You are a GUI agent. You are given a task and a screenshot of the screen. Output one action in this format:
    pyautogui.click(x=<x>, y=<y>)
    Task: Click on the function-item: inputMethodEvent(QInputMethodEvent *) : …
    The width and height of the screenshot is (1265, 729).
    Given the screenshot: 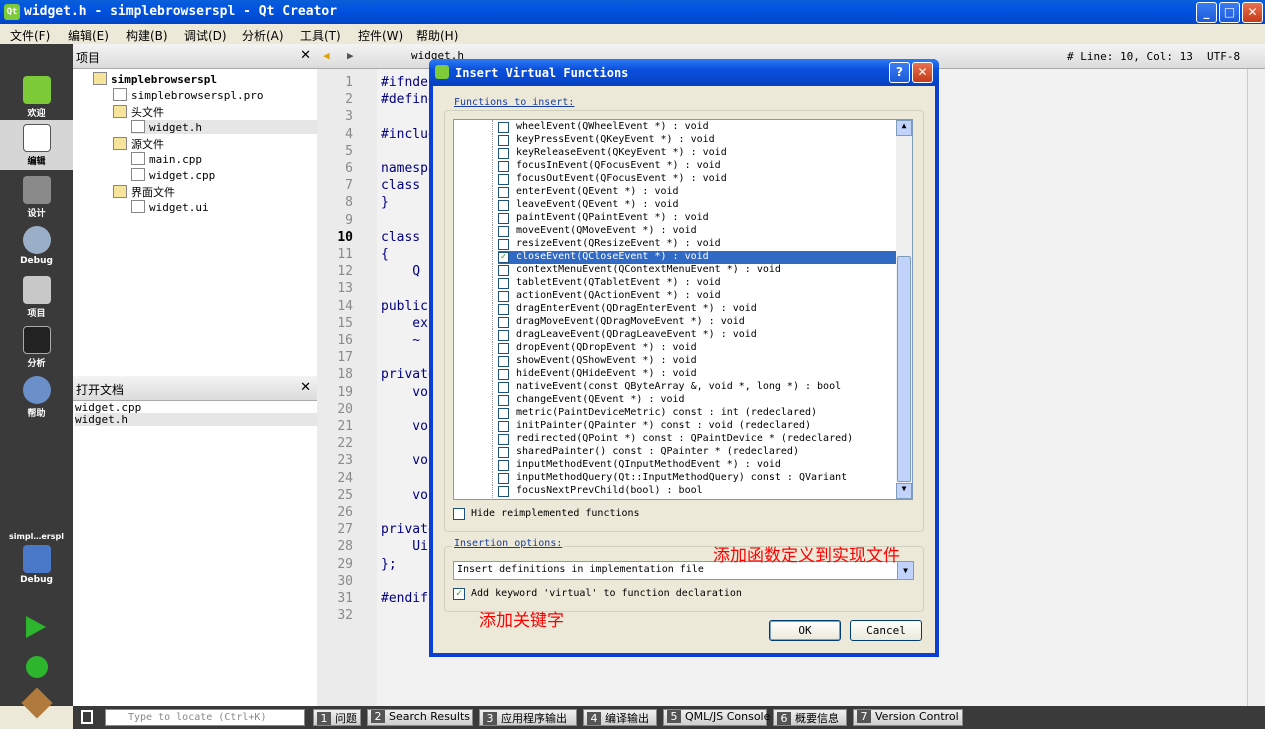 What is the action you would take?
    pyautogui.click(x=636, y=465)
    